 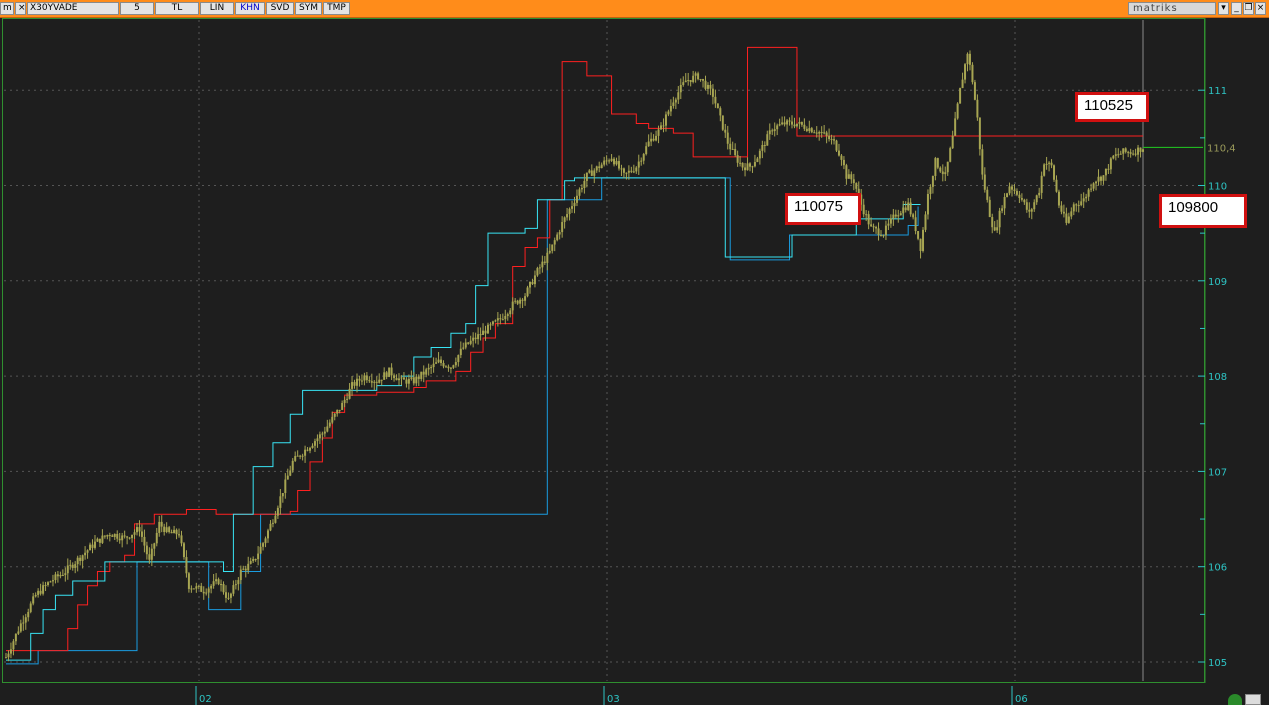 What do you see at coordinates (1253, 699) in the screenshot?
I see `corner-icon` at bounding box center [1253, 699].